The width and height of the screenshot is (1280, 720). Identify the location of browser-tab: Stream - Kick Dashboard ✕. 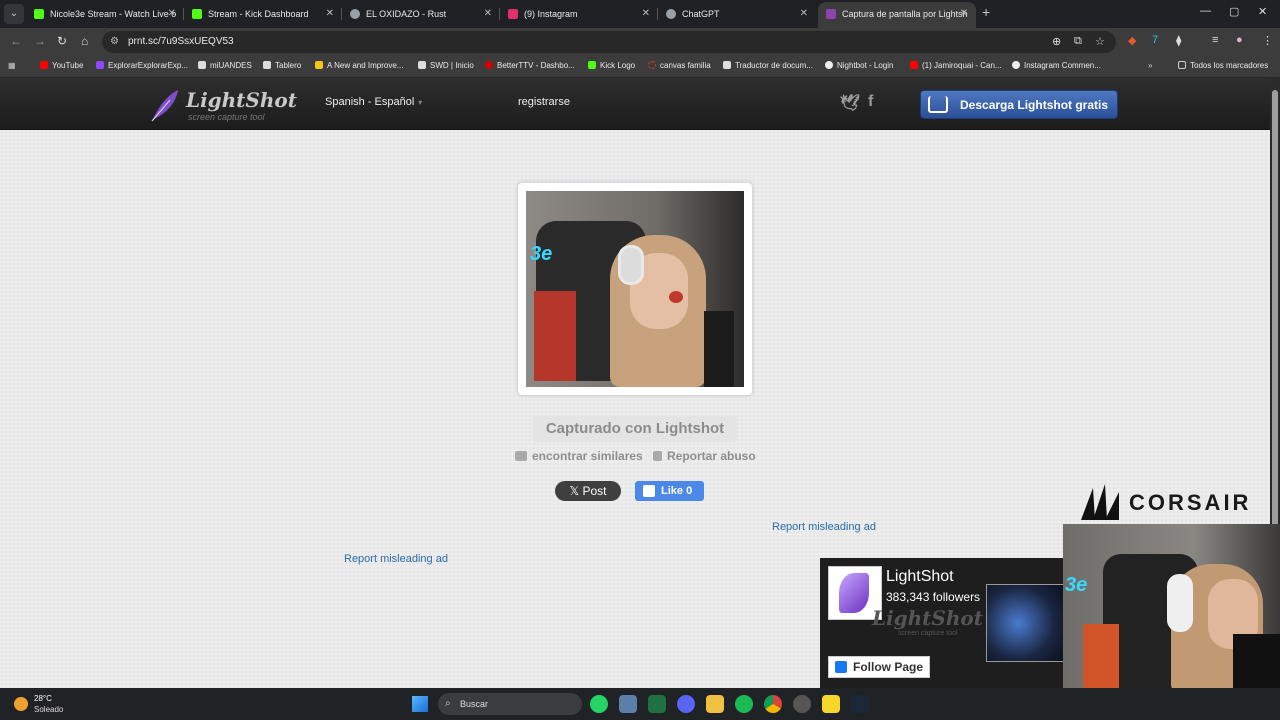
(263, 15).